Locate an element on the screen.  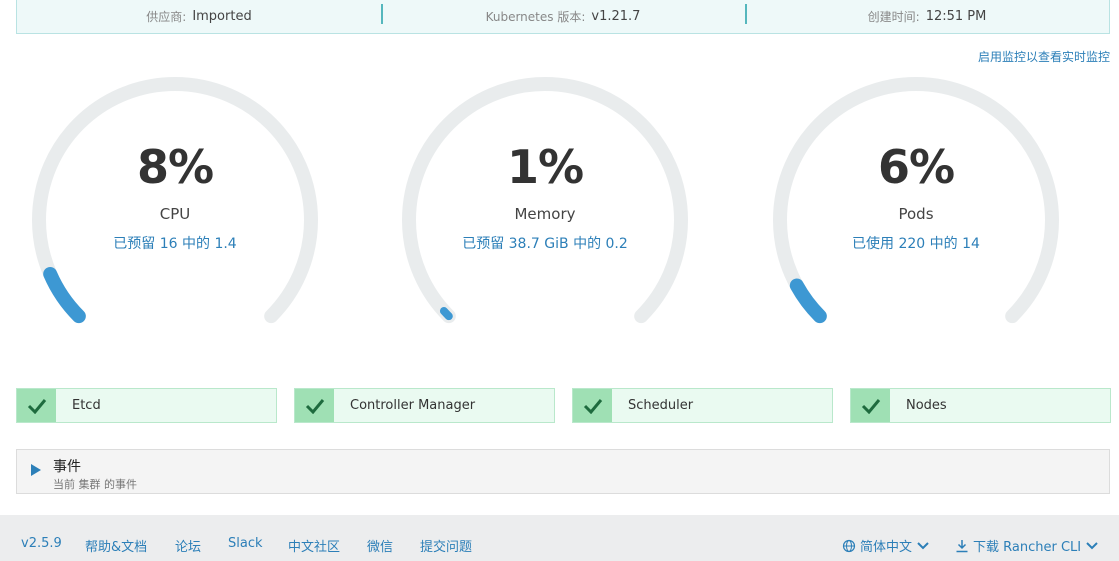
created-time-value: 12:51 PM is located at coordinates (956, 16).